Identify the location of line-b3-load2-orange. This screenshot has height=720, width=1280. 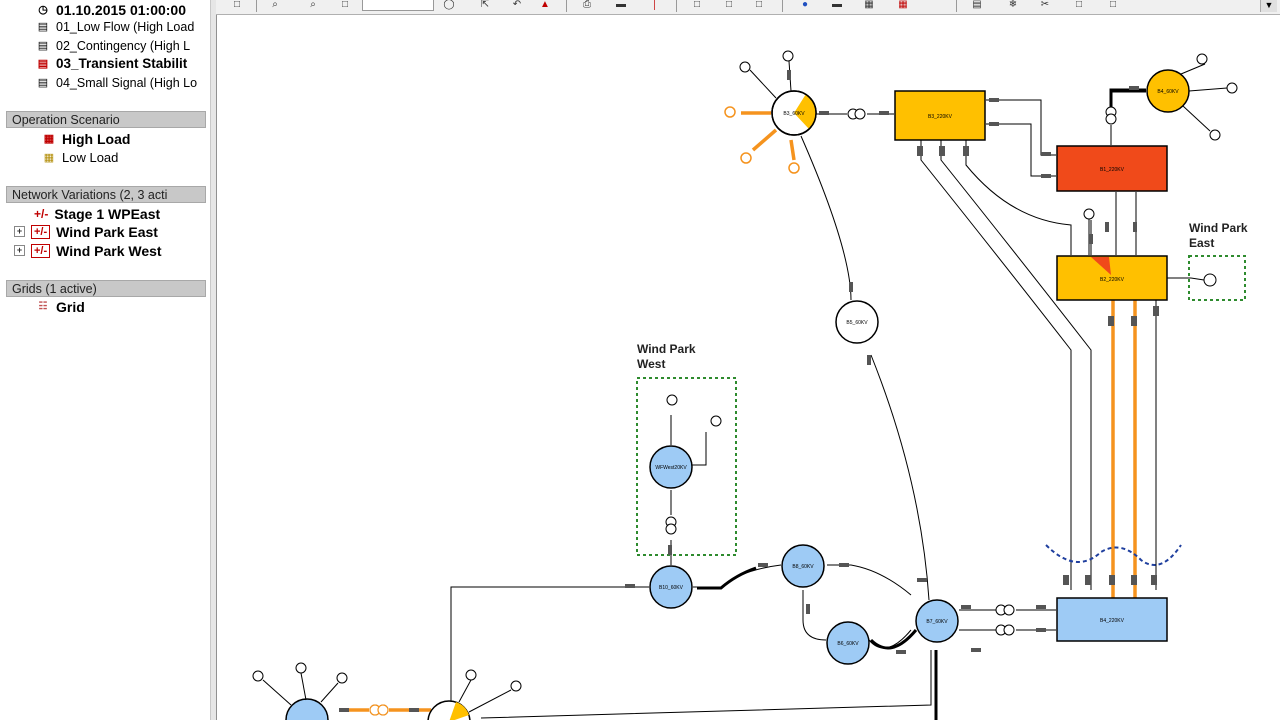
(764, 140).